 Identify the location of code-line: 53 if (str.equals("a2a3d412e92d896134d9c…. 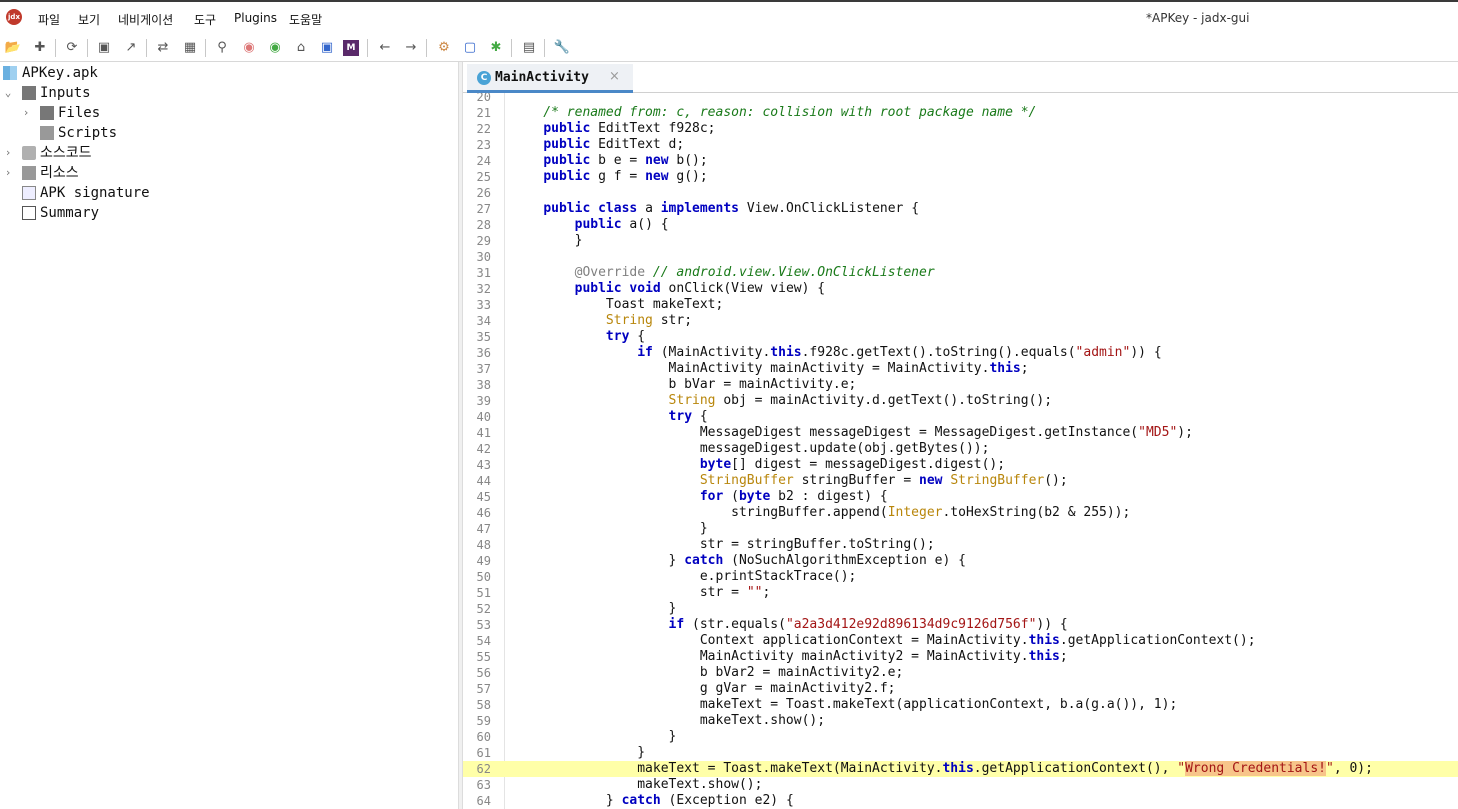
(960, 625).